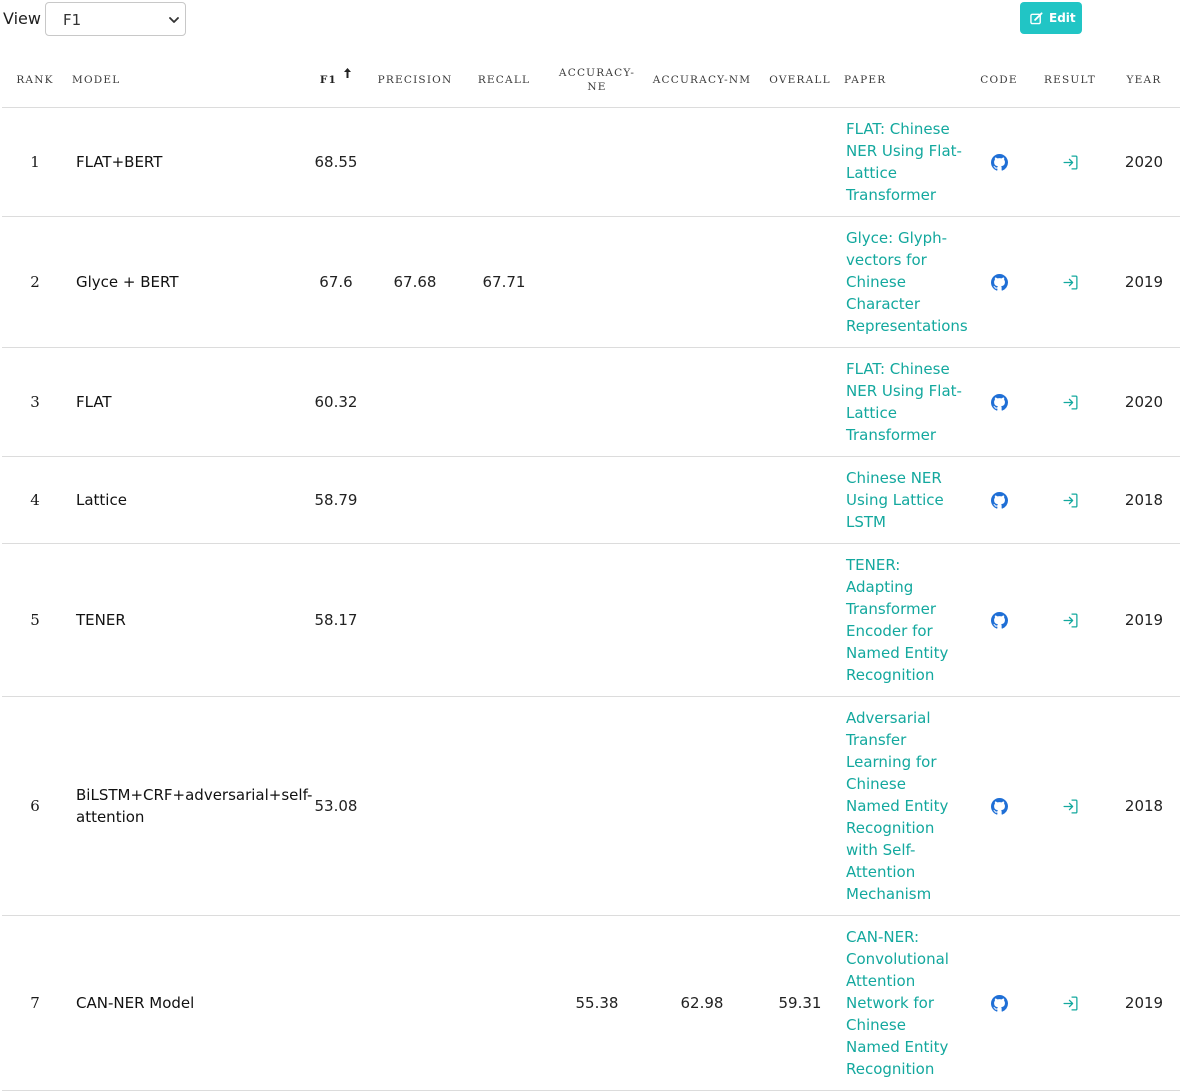  Describe the element at coordinates (184, 620) in the screenshot. I see `model-cell: TENER` at that location.